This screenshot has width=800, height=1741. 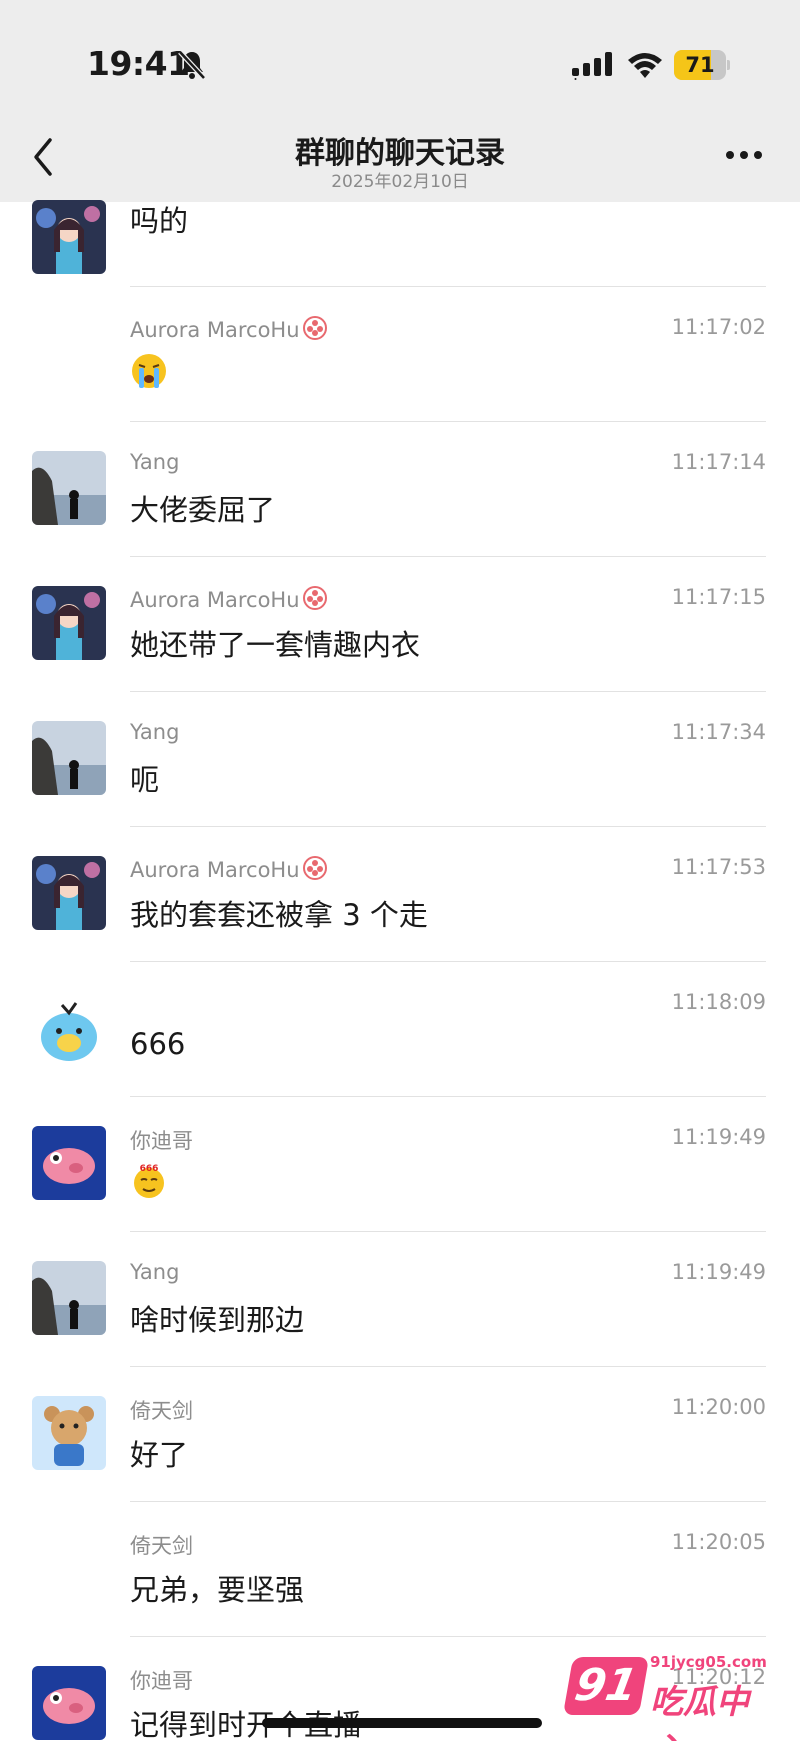 What do you see at coordinates (400, 1163) in the screenshot?
I see `list-item: 你迪哥 11:19:49 666` at bounding box center [400, 1163].